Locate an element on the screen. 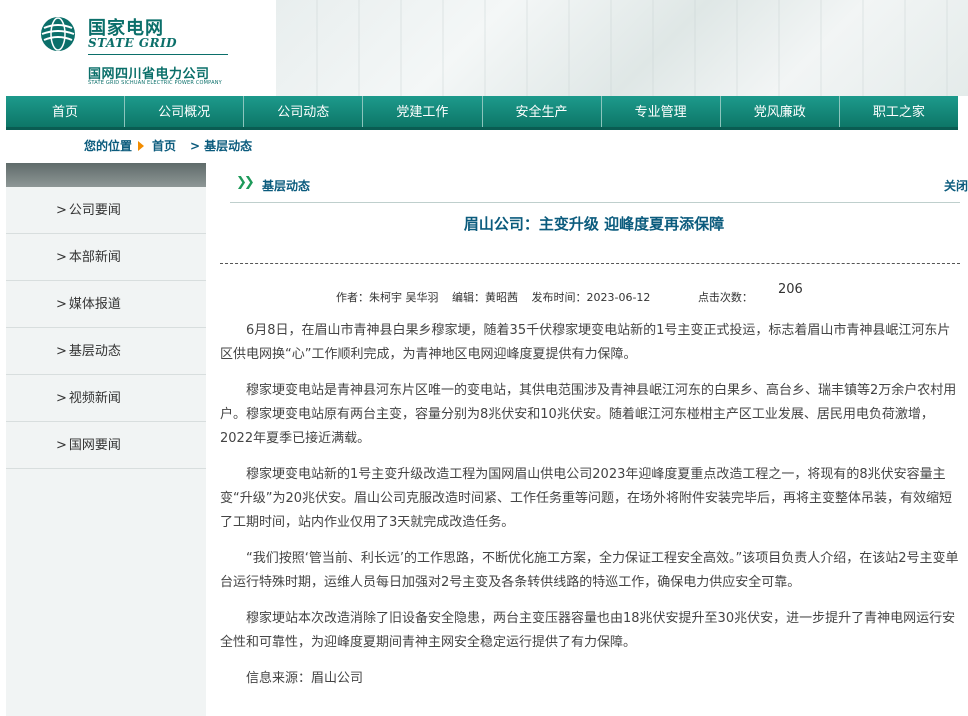 The image size is (968, 716). click-count: 206 is located at coordinates (790, 289).